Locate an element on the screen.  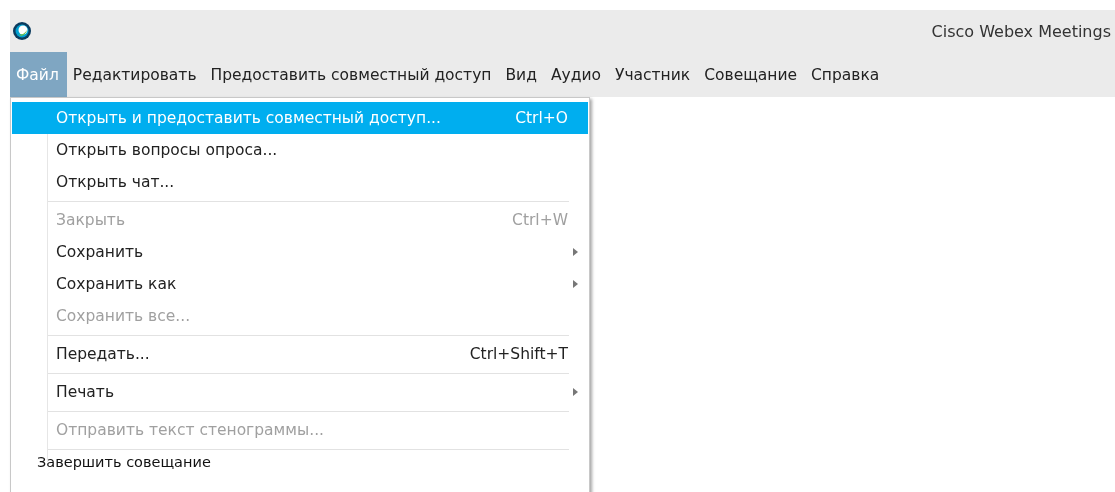
menu-bar-item: Вид is located at coordinates (522, 74).